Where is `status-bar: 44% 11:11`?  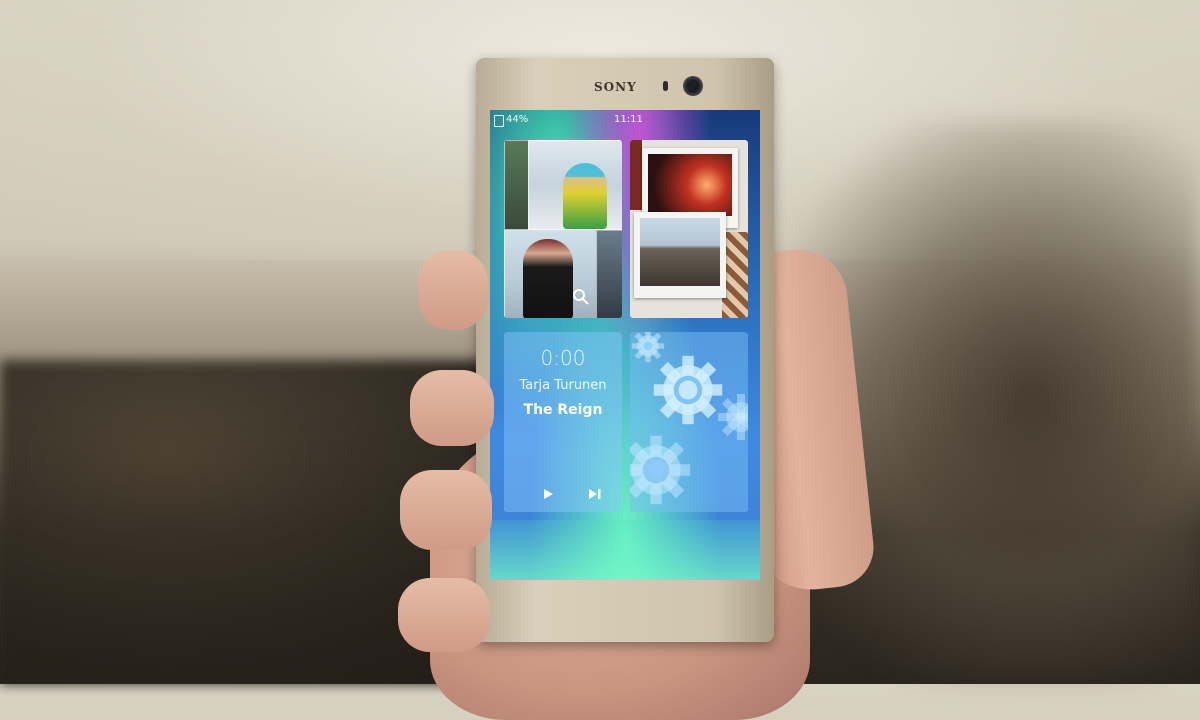 status-bar: 44% 11:11 is located at coordinates (625, 120).